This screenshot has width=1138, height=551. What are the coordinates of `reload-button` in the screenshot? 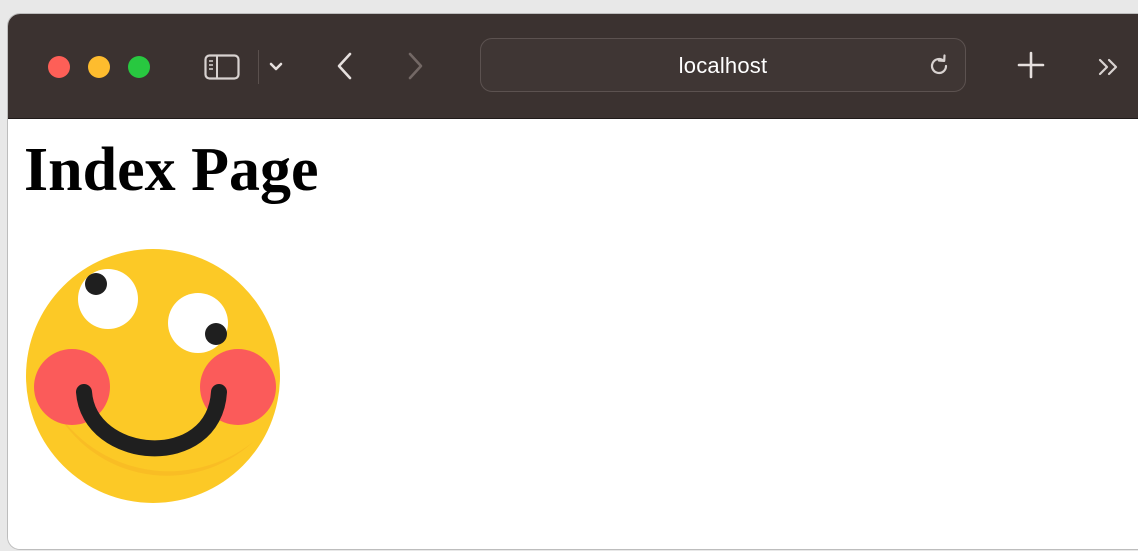 It's located at (939, 66).